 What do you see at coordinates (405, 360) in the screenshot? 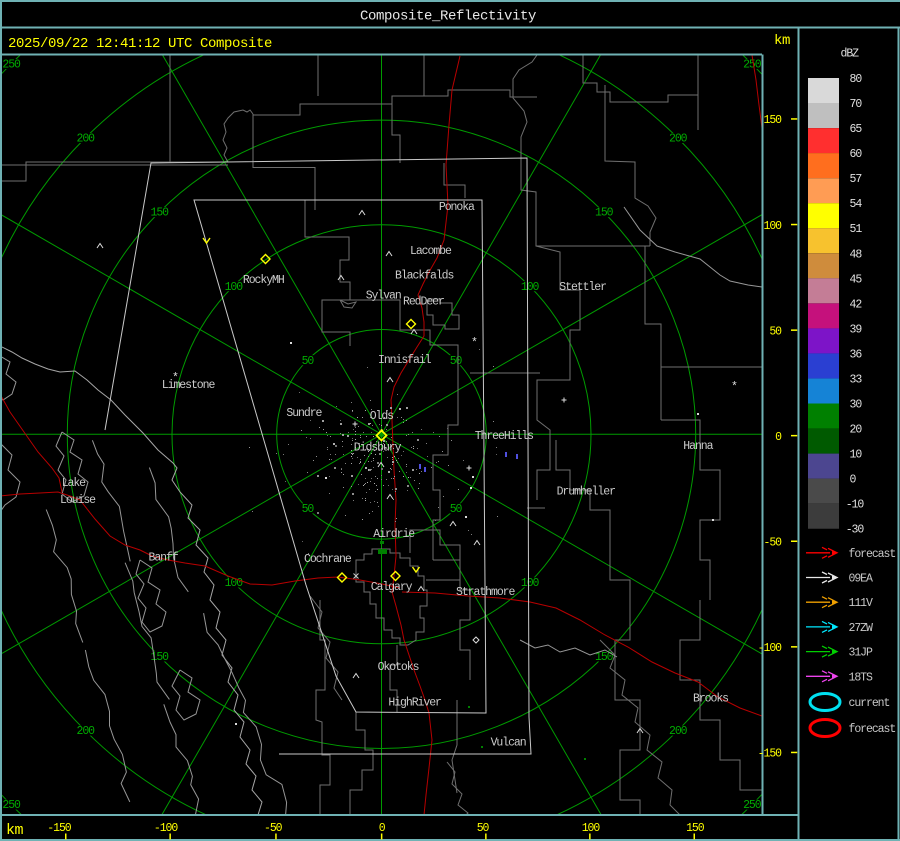
I see `svg-text: Innisfail` at bounding box center [405, 360].